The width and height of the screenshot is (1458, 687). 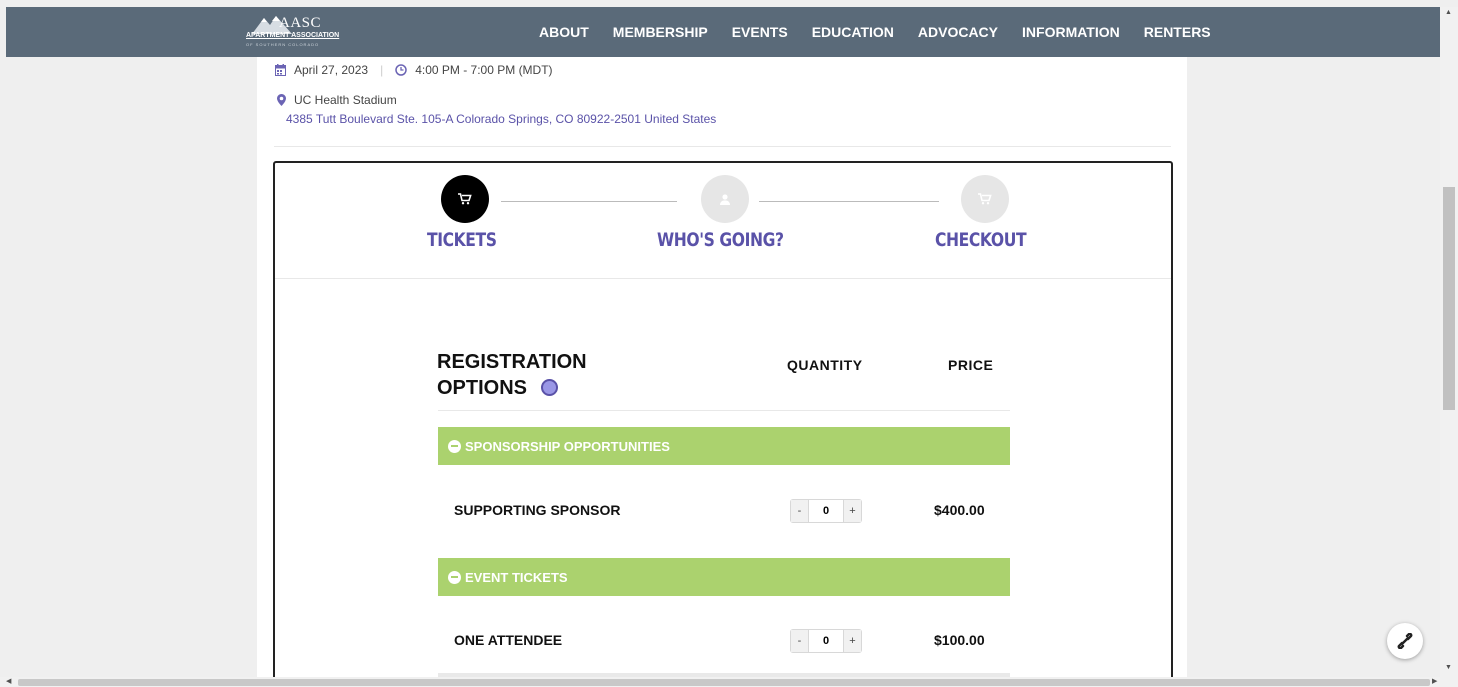 I want to click on step-tickets-circle, so click(x=465, y=199).